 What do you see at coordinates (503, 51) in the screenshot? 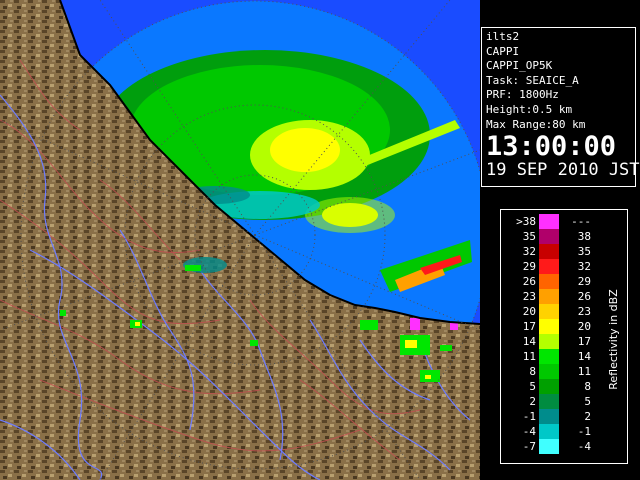
I see `product-name: CAPPI` at bounding box center [503, 51].